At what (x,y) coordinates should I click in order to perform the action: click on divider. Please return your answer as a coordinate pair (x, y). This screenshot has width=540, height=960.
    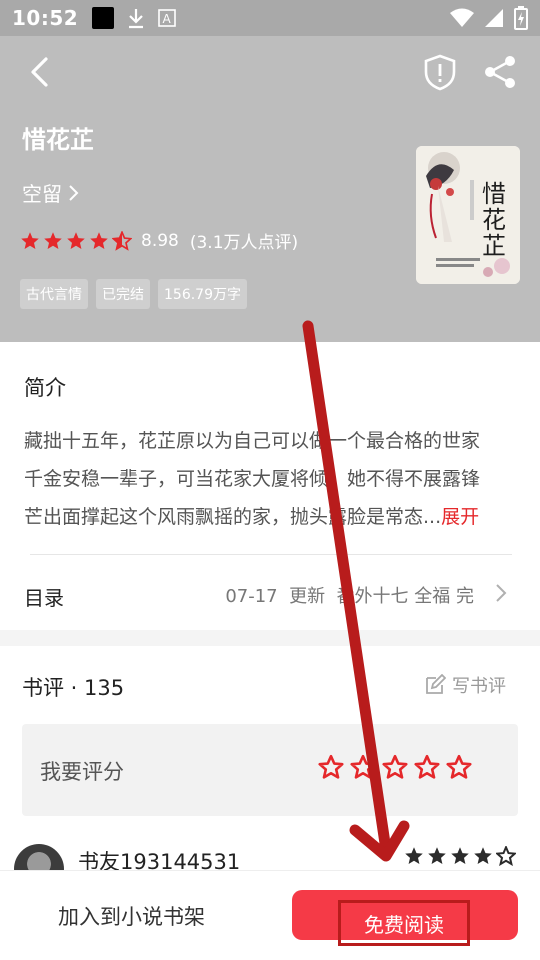
    Looking at the image, I should click on (271, 554).